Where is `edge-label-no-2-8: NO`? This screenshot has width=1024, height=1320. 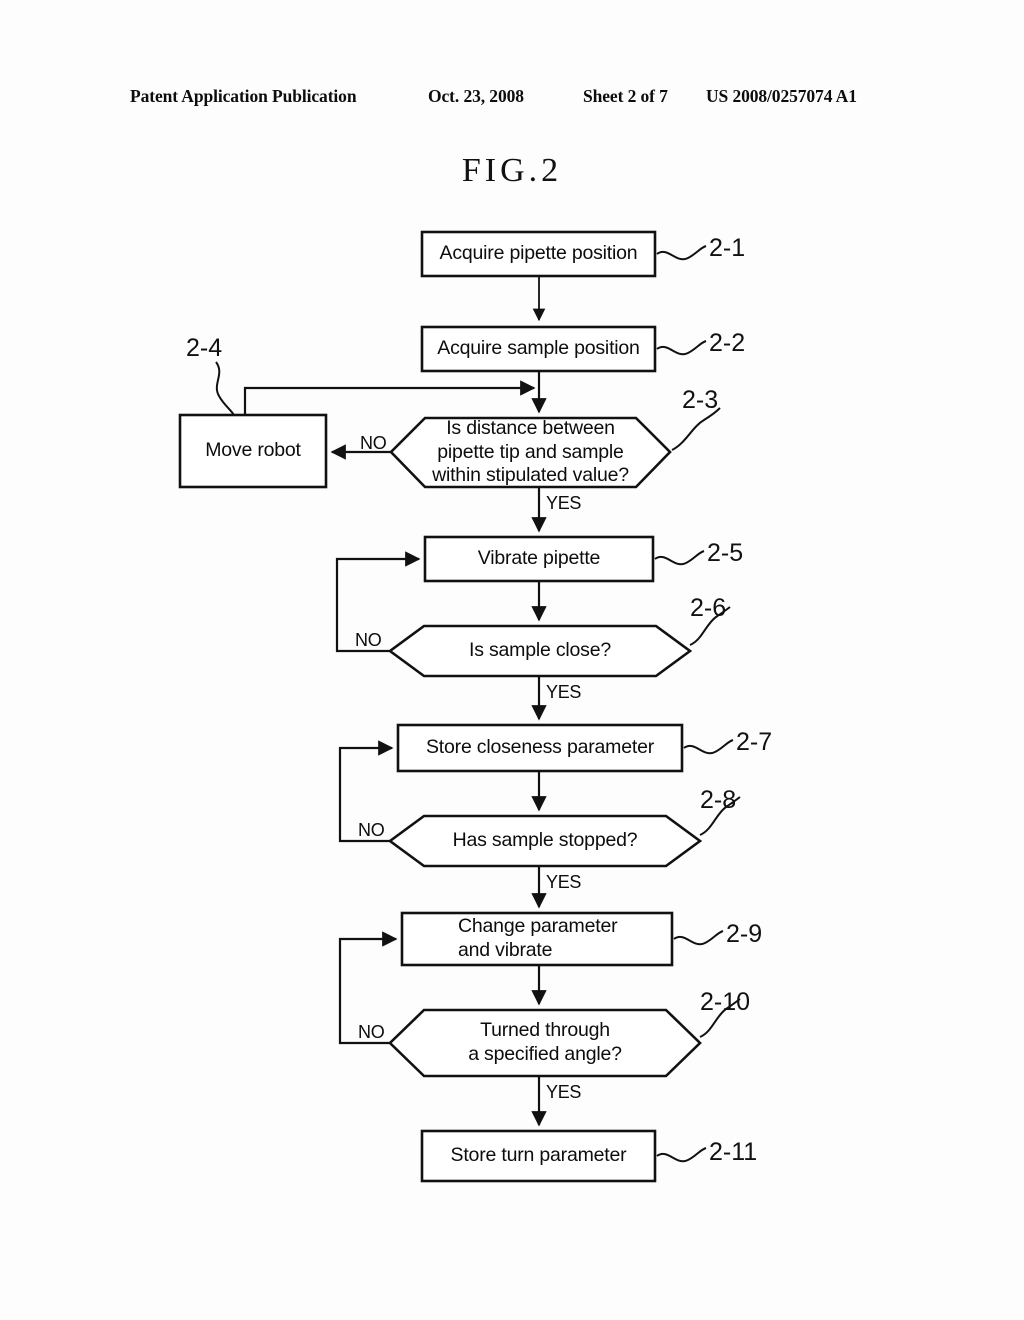
edge-label-no-2-8: NO is located at coordinates (371, 830).